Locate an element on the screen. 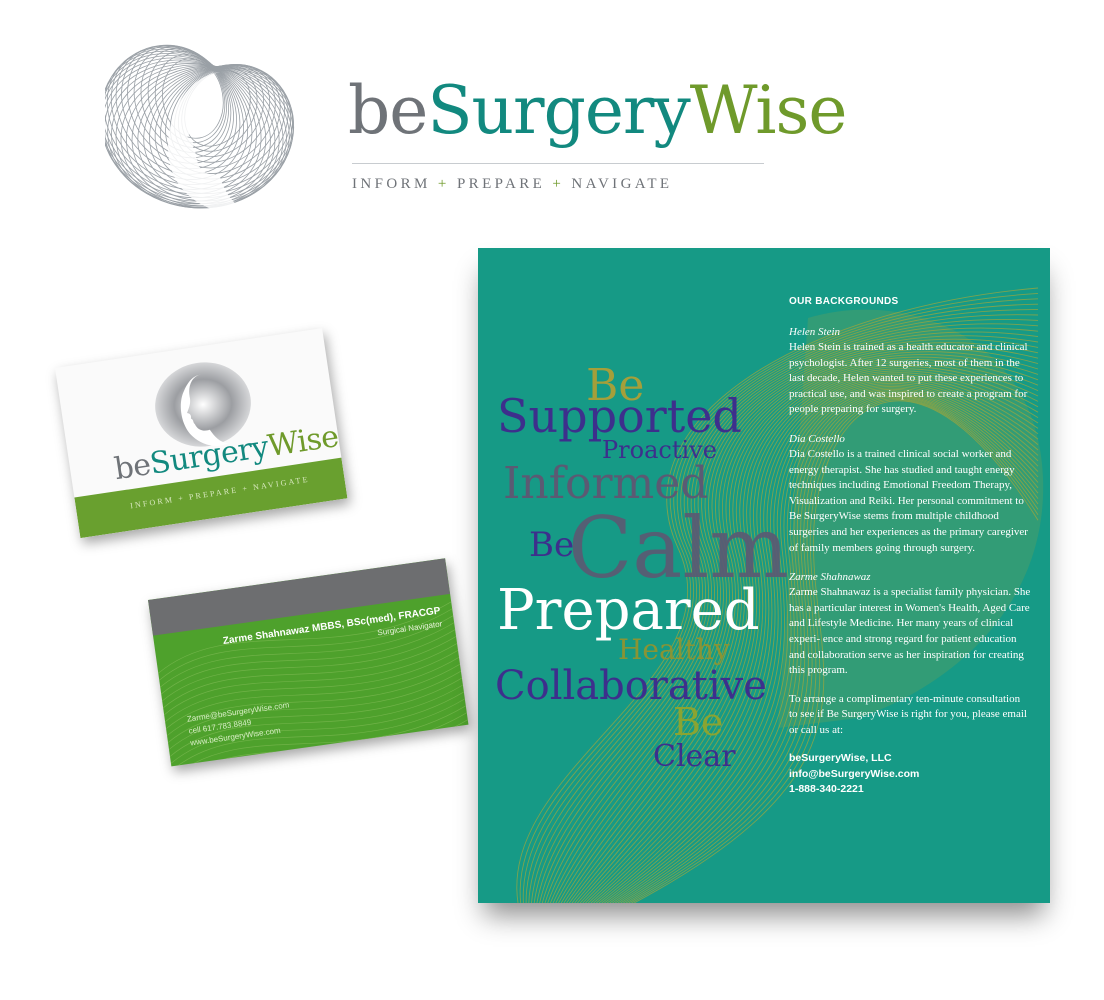 The height and width of the screenshot is (1000, 1104). person-name-dia: Dia Costello is located at coordinates (817, 438).